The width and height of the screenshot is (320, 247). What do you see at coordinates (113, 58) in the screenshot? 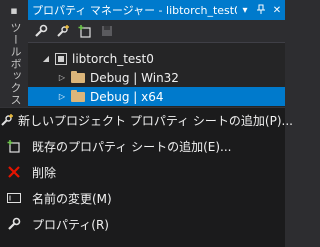
I see `project-name: libtorch_test0` at bounding box center [113, 58].